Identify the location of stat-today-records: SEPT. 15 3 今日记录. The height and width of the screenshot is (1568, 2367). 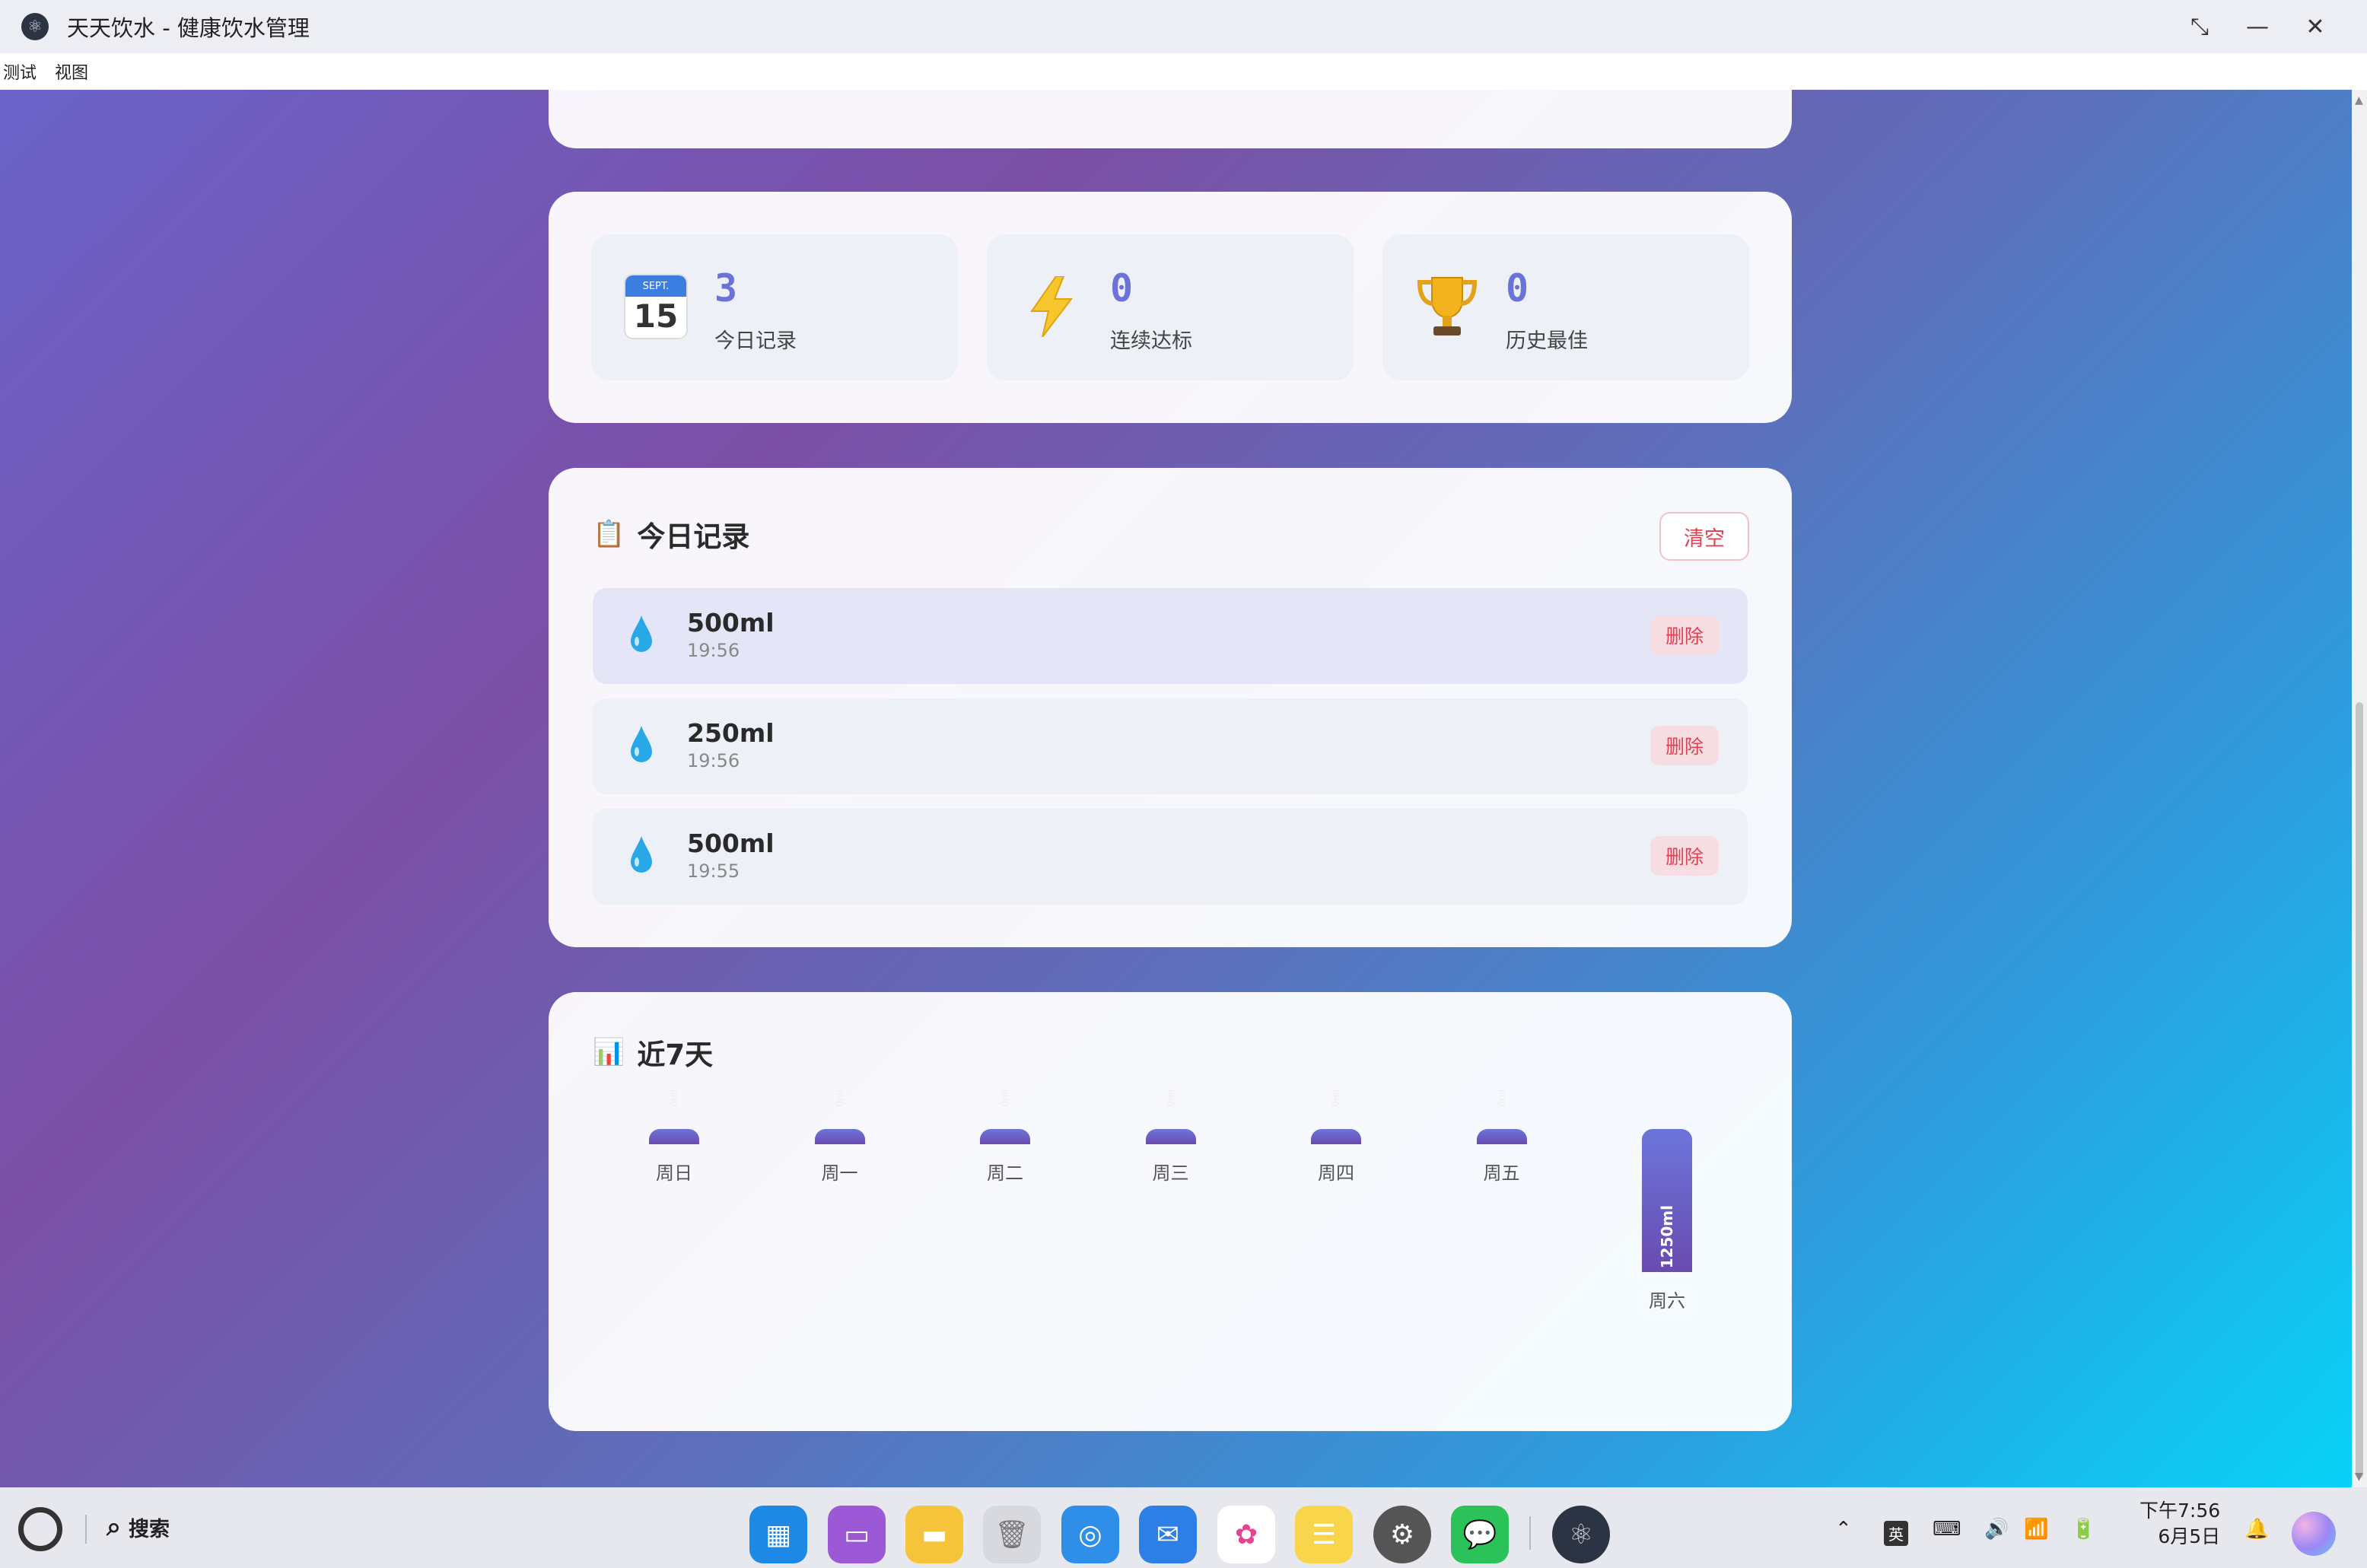
(774, 307).